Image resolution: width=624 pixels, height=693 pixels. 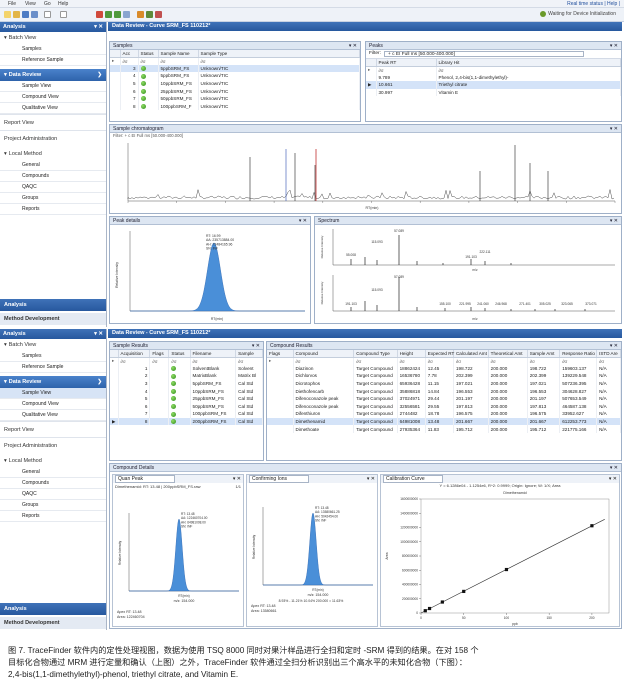 What do you see at coordinates (544, 368) in the screenshot?
I see `compound-cell: 198.722` at bounding box center [544, 368].